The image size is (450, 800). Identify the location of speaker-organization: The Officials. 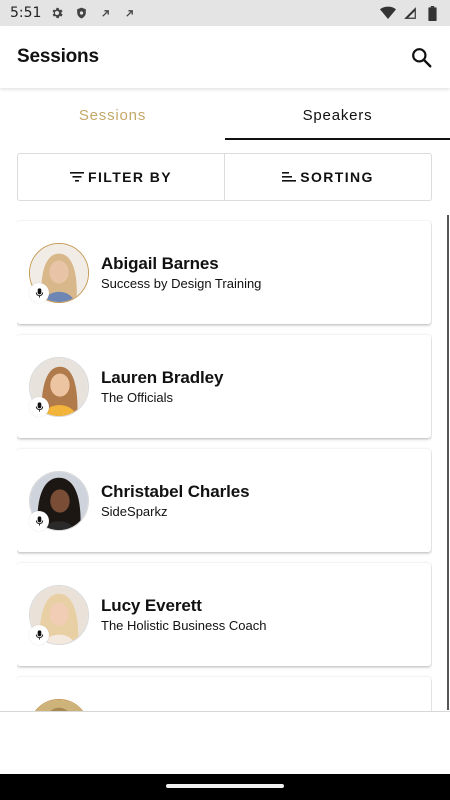
(137, 397).